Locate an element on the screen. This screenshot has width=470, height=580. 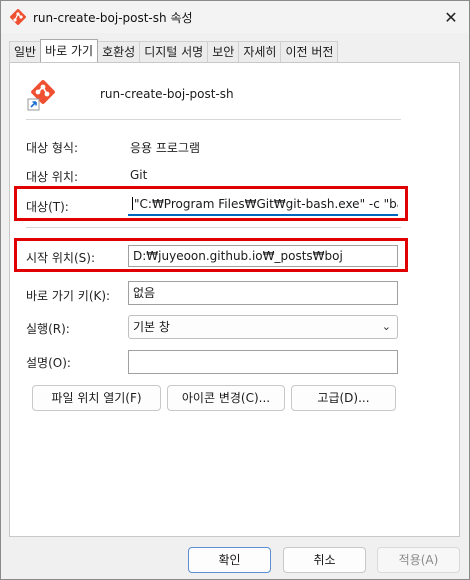
close-icon: ✕ is located at coordinates (451, 17).